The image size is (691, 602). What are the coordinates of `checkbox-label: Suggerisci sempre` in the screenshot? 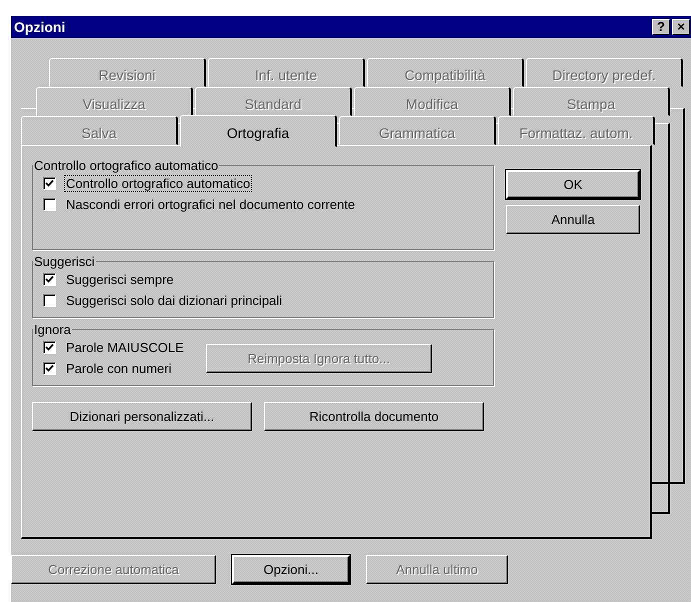 It's located at (120, 279).